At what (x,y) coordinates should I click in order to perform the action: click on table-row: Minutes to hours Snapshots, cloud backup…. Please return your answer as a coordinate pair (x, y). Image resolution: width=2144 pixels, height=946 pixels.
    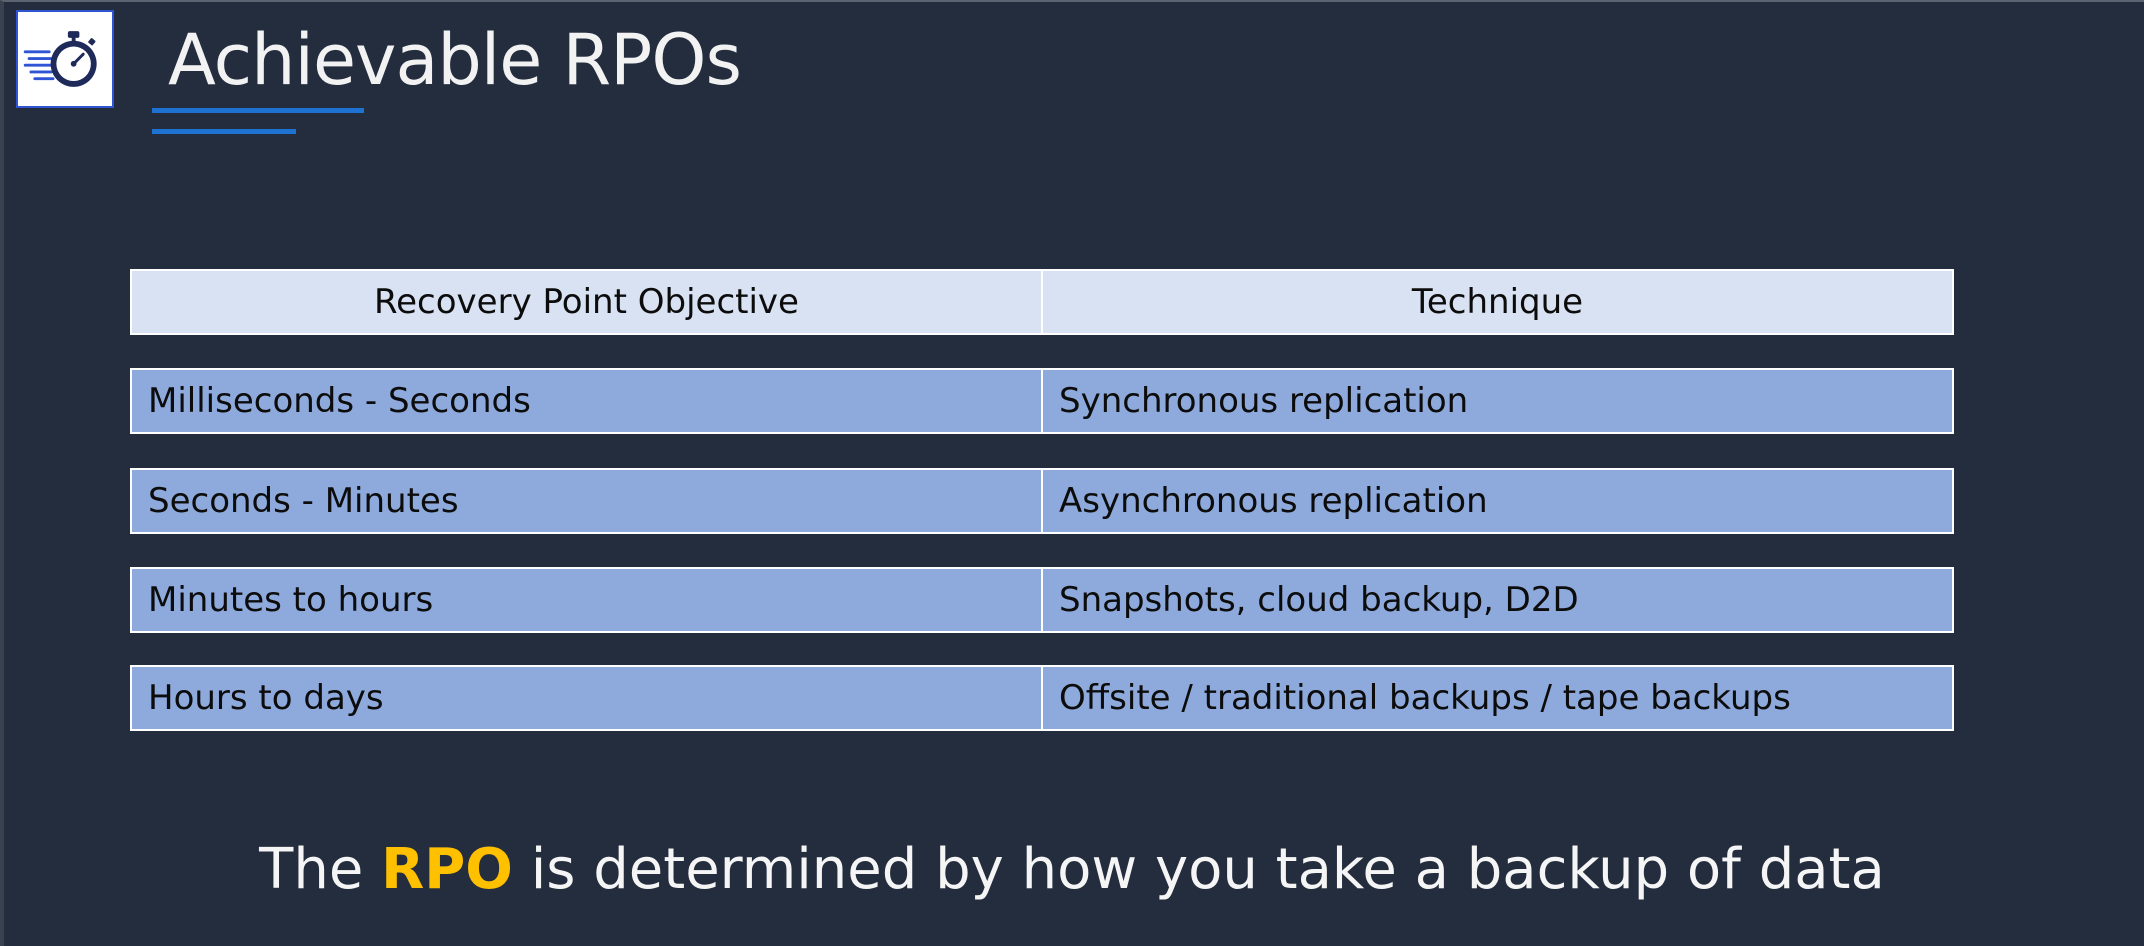
    Looking at the image, I should click on (1042, 600).